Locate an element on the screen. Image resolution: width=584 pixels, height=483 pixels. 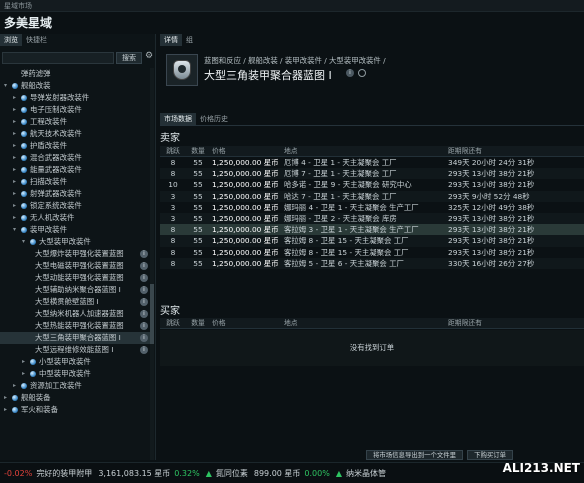
tab-group: 组 is located at coordinates (189, 40).